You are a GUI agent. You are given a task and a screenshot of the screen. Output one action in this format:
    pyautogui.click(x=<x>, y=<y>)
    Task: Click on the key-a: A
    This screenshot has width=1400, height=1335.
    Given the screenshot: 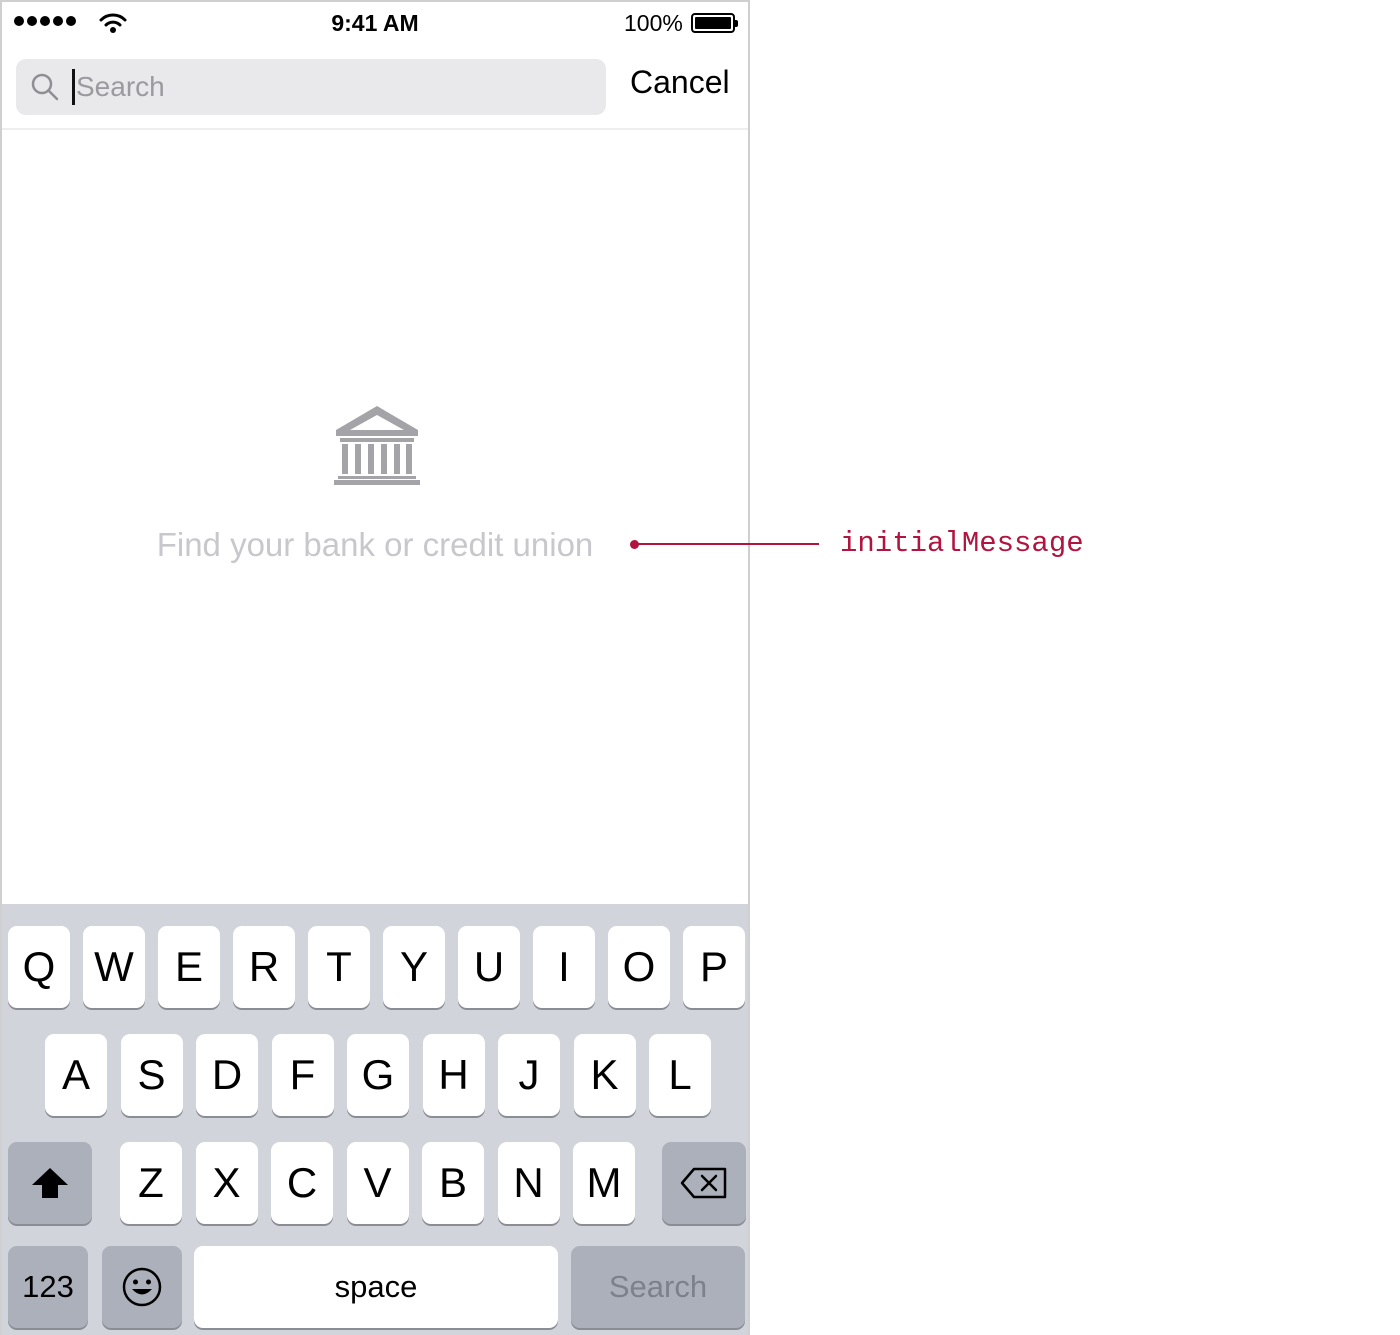 What is the action you would take?
    pyautogui.click(x=76, y=1075)
    